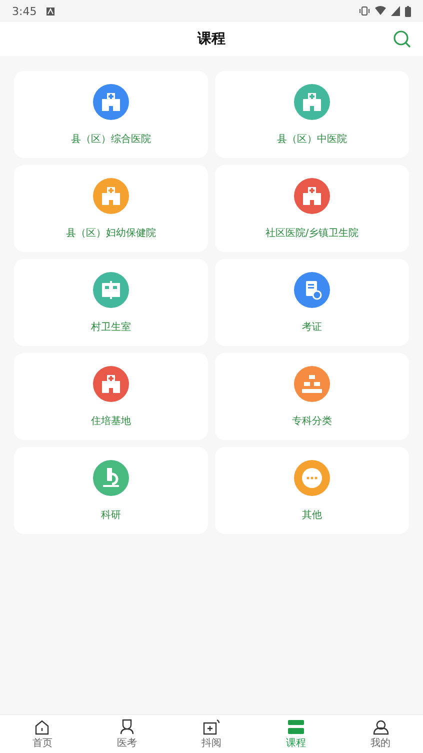 This screenshot has height=753, width=423. I want to click on category-card: 县（区）妇幼保健院, so click(111, 208).